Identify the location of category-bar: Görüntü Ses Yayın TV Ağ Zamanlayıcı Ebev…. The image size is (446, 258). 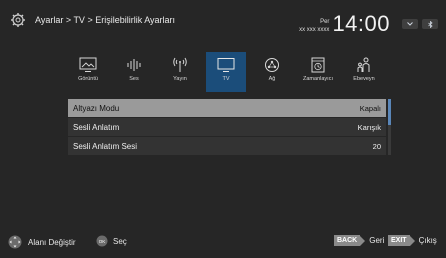
(231, 72).